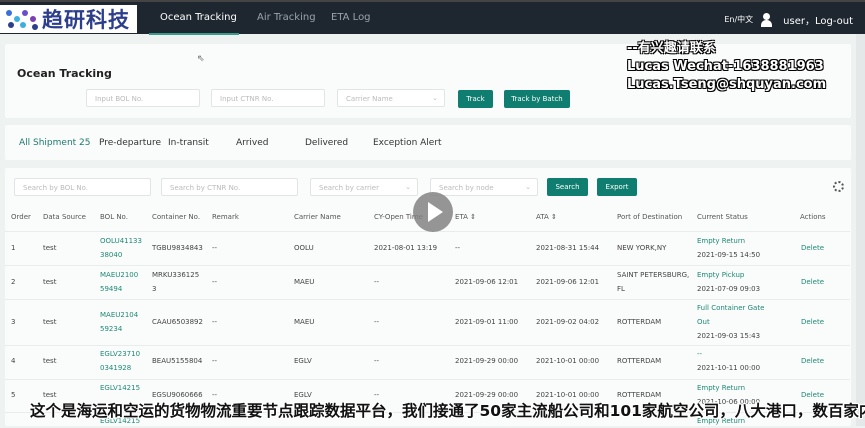 Image resolution: width=865 pixels, height=428 pixels. What do you see at coordinates (50, 248) in the screenshot?
I see `data-source-cell: test` at bounding box center [50, 248].